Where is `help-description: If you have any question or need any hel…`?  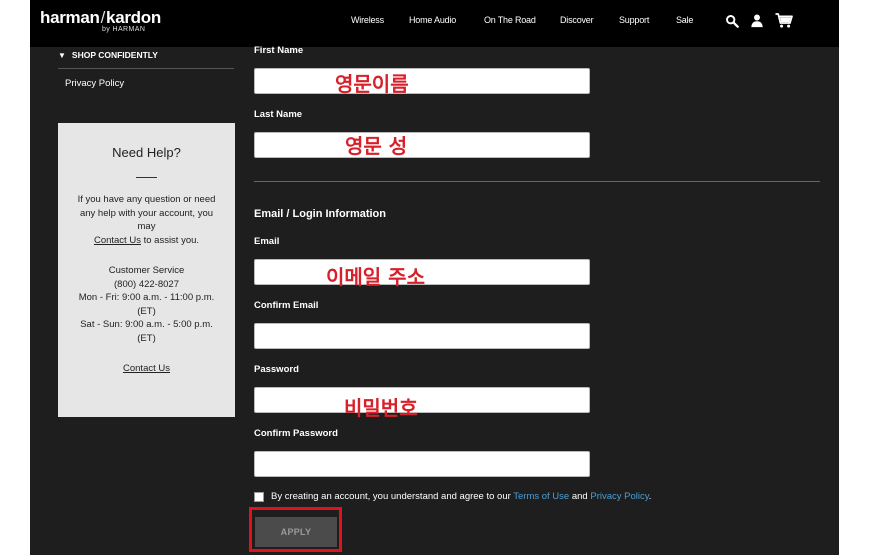
help-description: If you have any question or need any hel… is located at coordinates (146, 220).